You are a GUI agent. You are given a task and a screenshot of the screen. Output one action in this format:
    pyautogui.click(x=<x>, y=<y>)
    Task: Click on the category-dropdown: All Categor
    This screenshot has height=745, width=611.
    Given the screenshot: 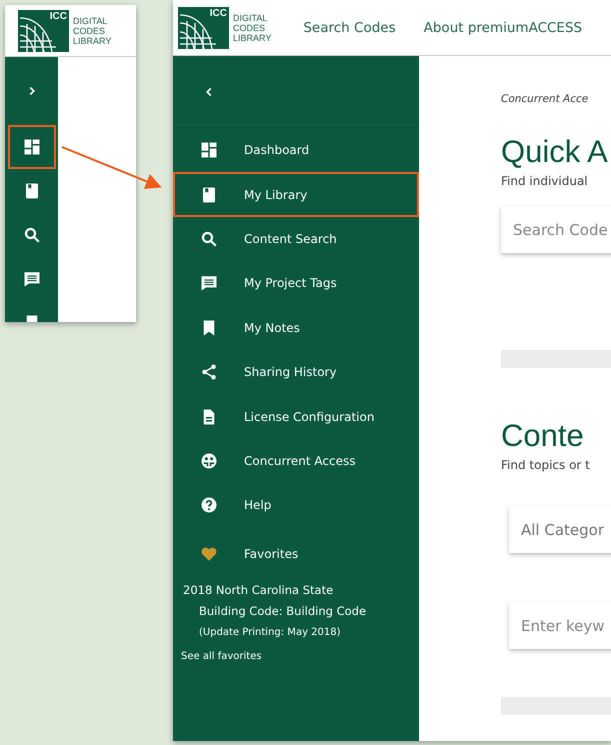 What is the action you would take?
    pyautogui.click(x=560, y=529)
    